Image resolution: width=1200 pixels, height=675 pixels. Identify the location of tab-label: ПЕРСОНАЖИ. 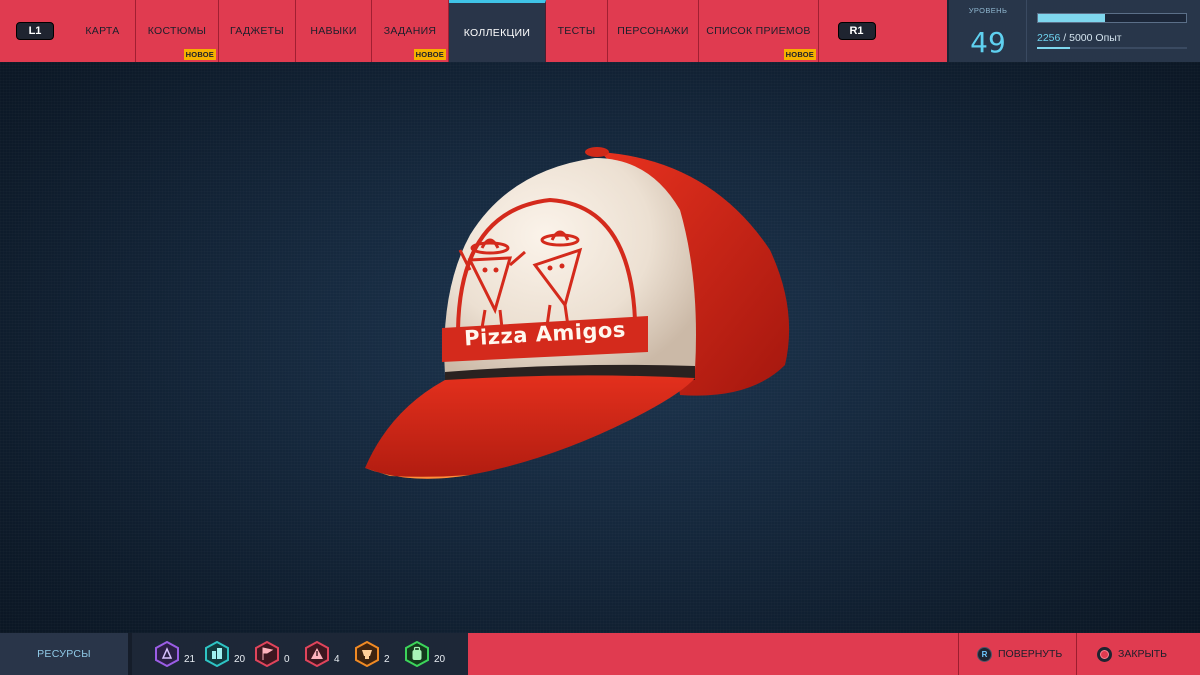
(653, 31).